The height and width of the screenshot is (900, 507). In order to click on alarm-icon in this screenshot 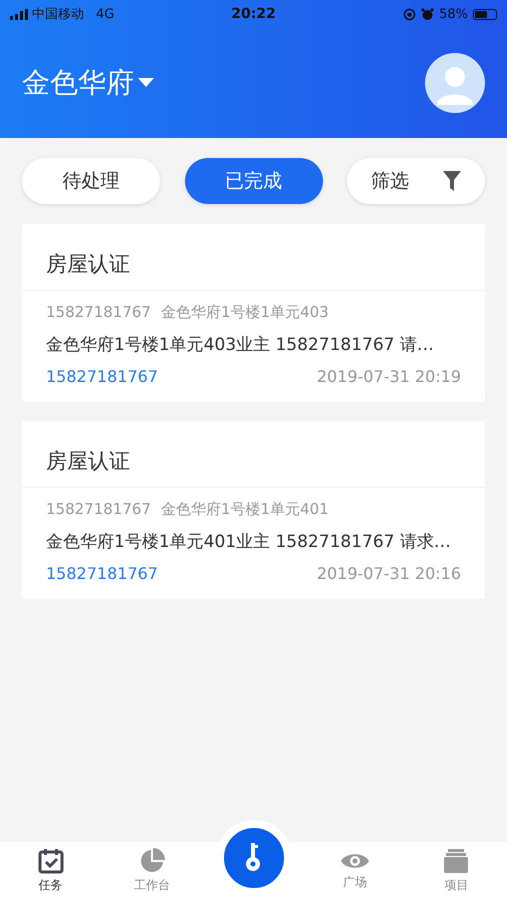, I will do `click(427, 14)`.